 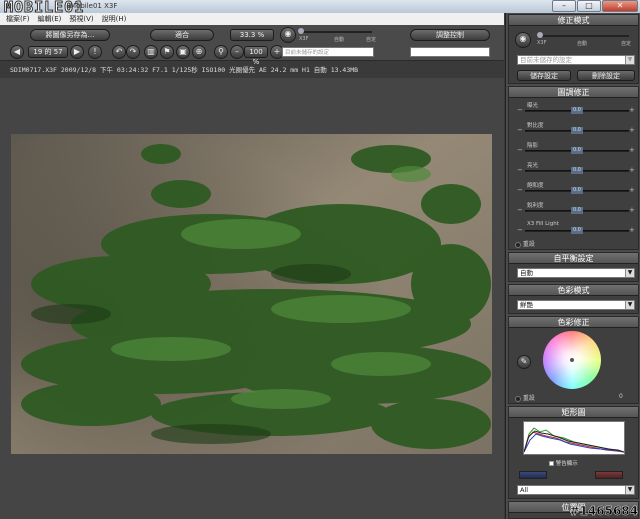 I want to click on zoom-secondary-display: 100 %, so click(x=256, y=56).